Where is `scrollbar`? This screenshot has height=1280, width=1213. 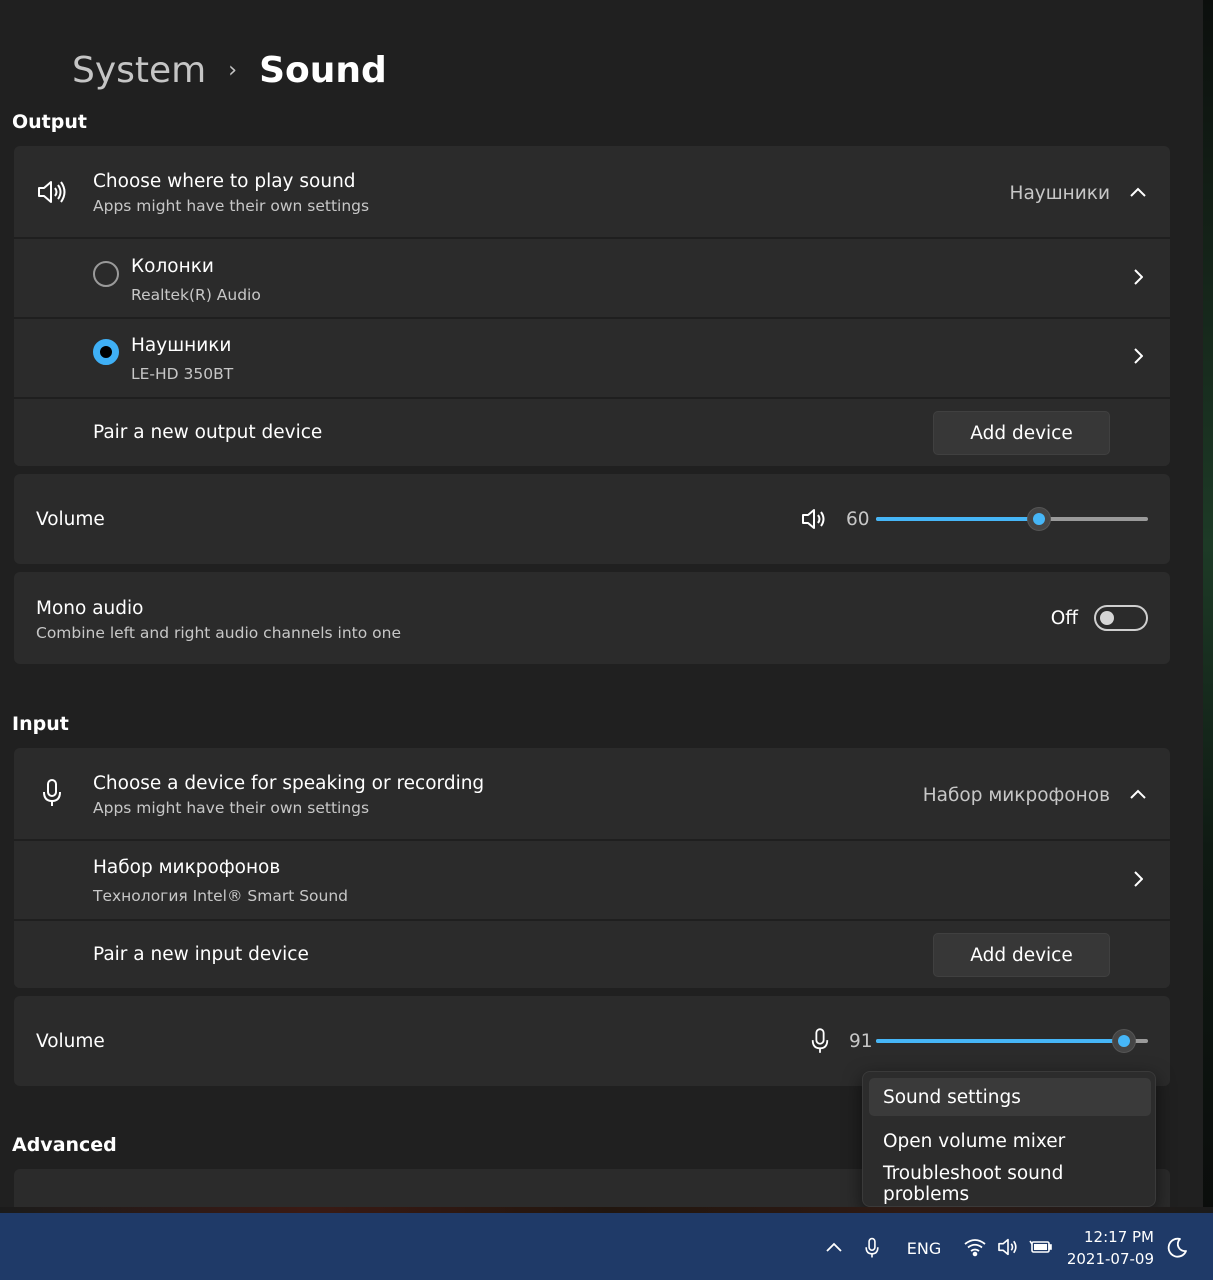 scrollbar is located at coordinates (1189, 606).